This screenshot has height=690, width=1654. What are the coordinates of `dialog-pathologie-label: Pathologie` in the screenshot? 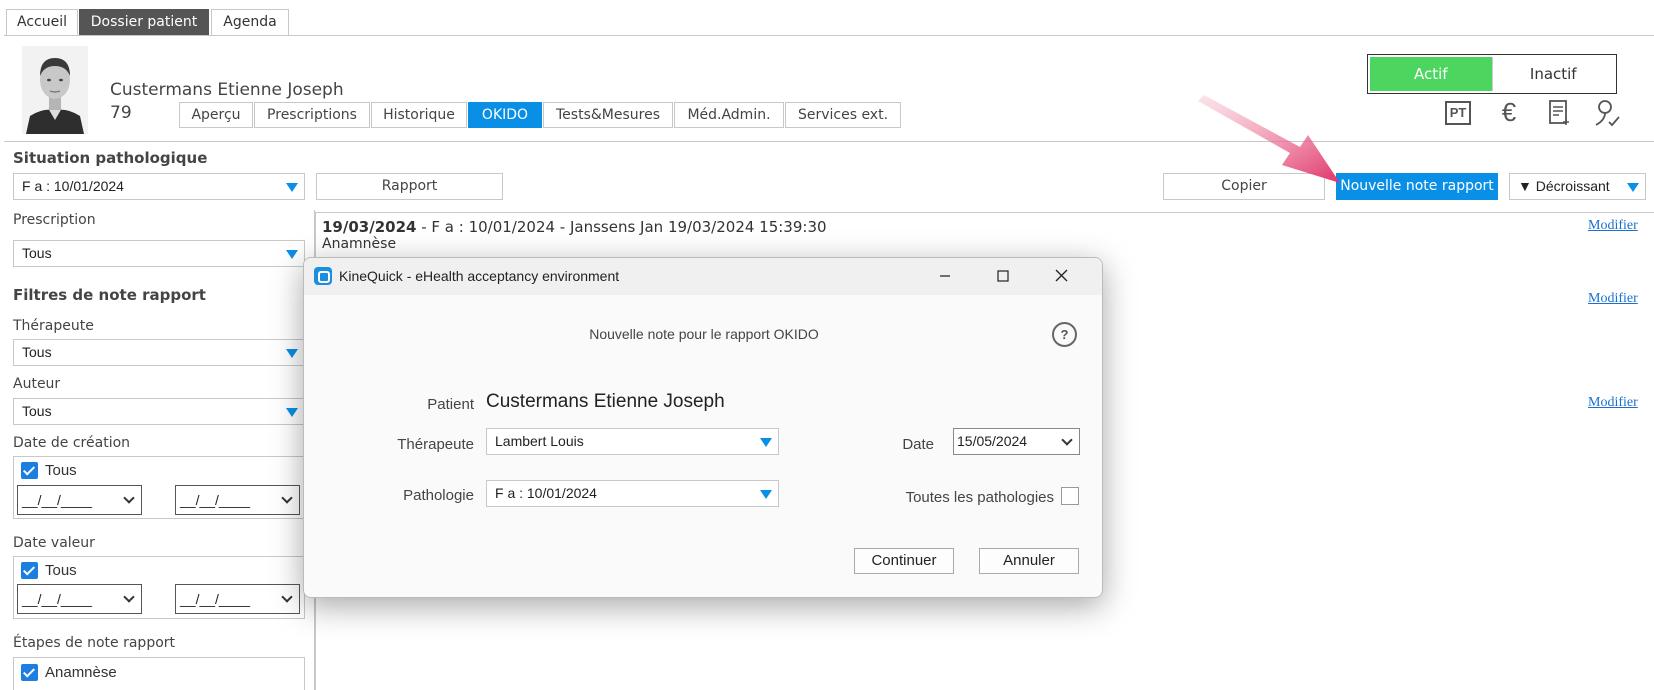 It's located at (438, 495).